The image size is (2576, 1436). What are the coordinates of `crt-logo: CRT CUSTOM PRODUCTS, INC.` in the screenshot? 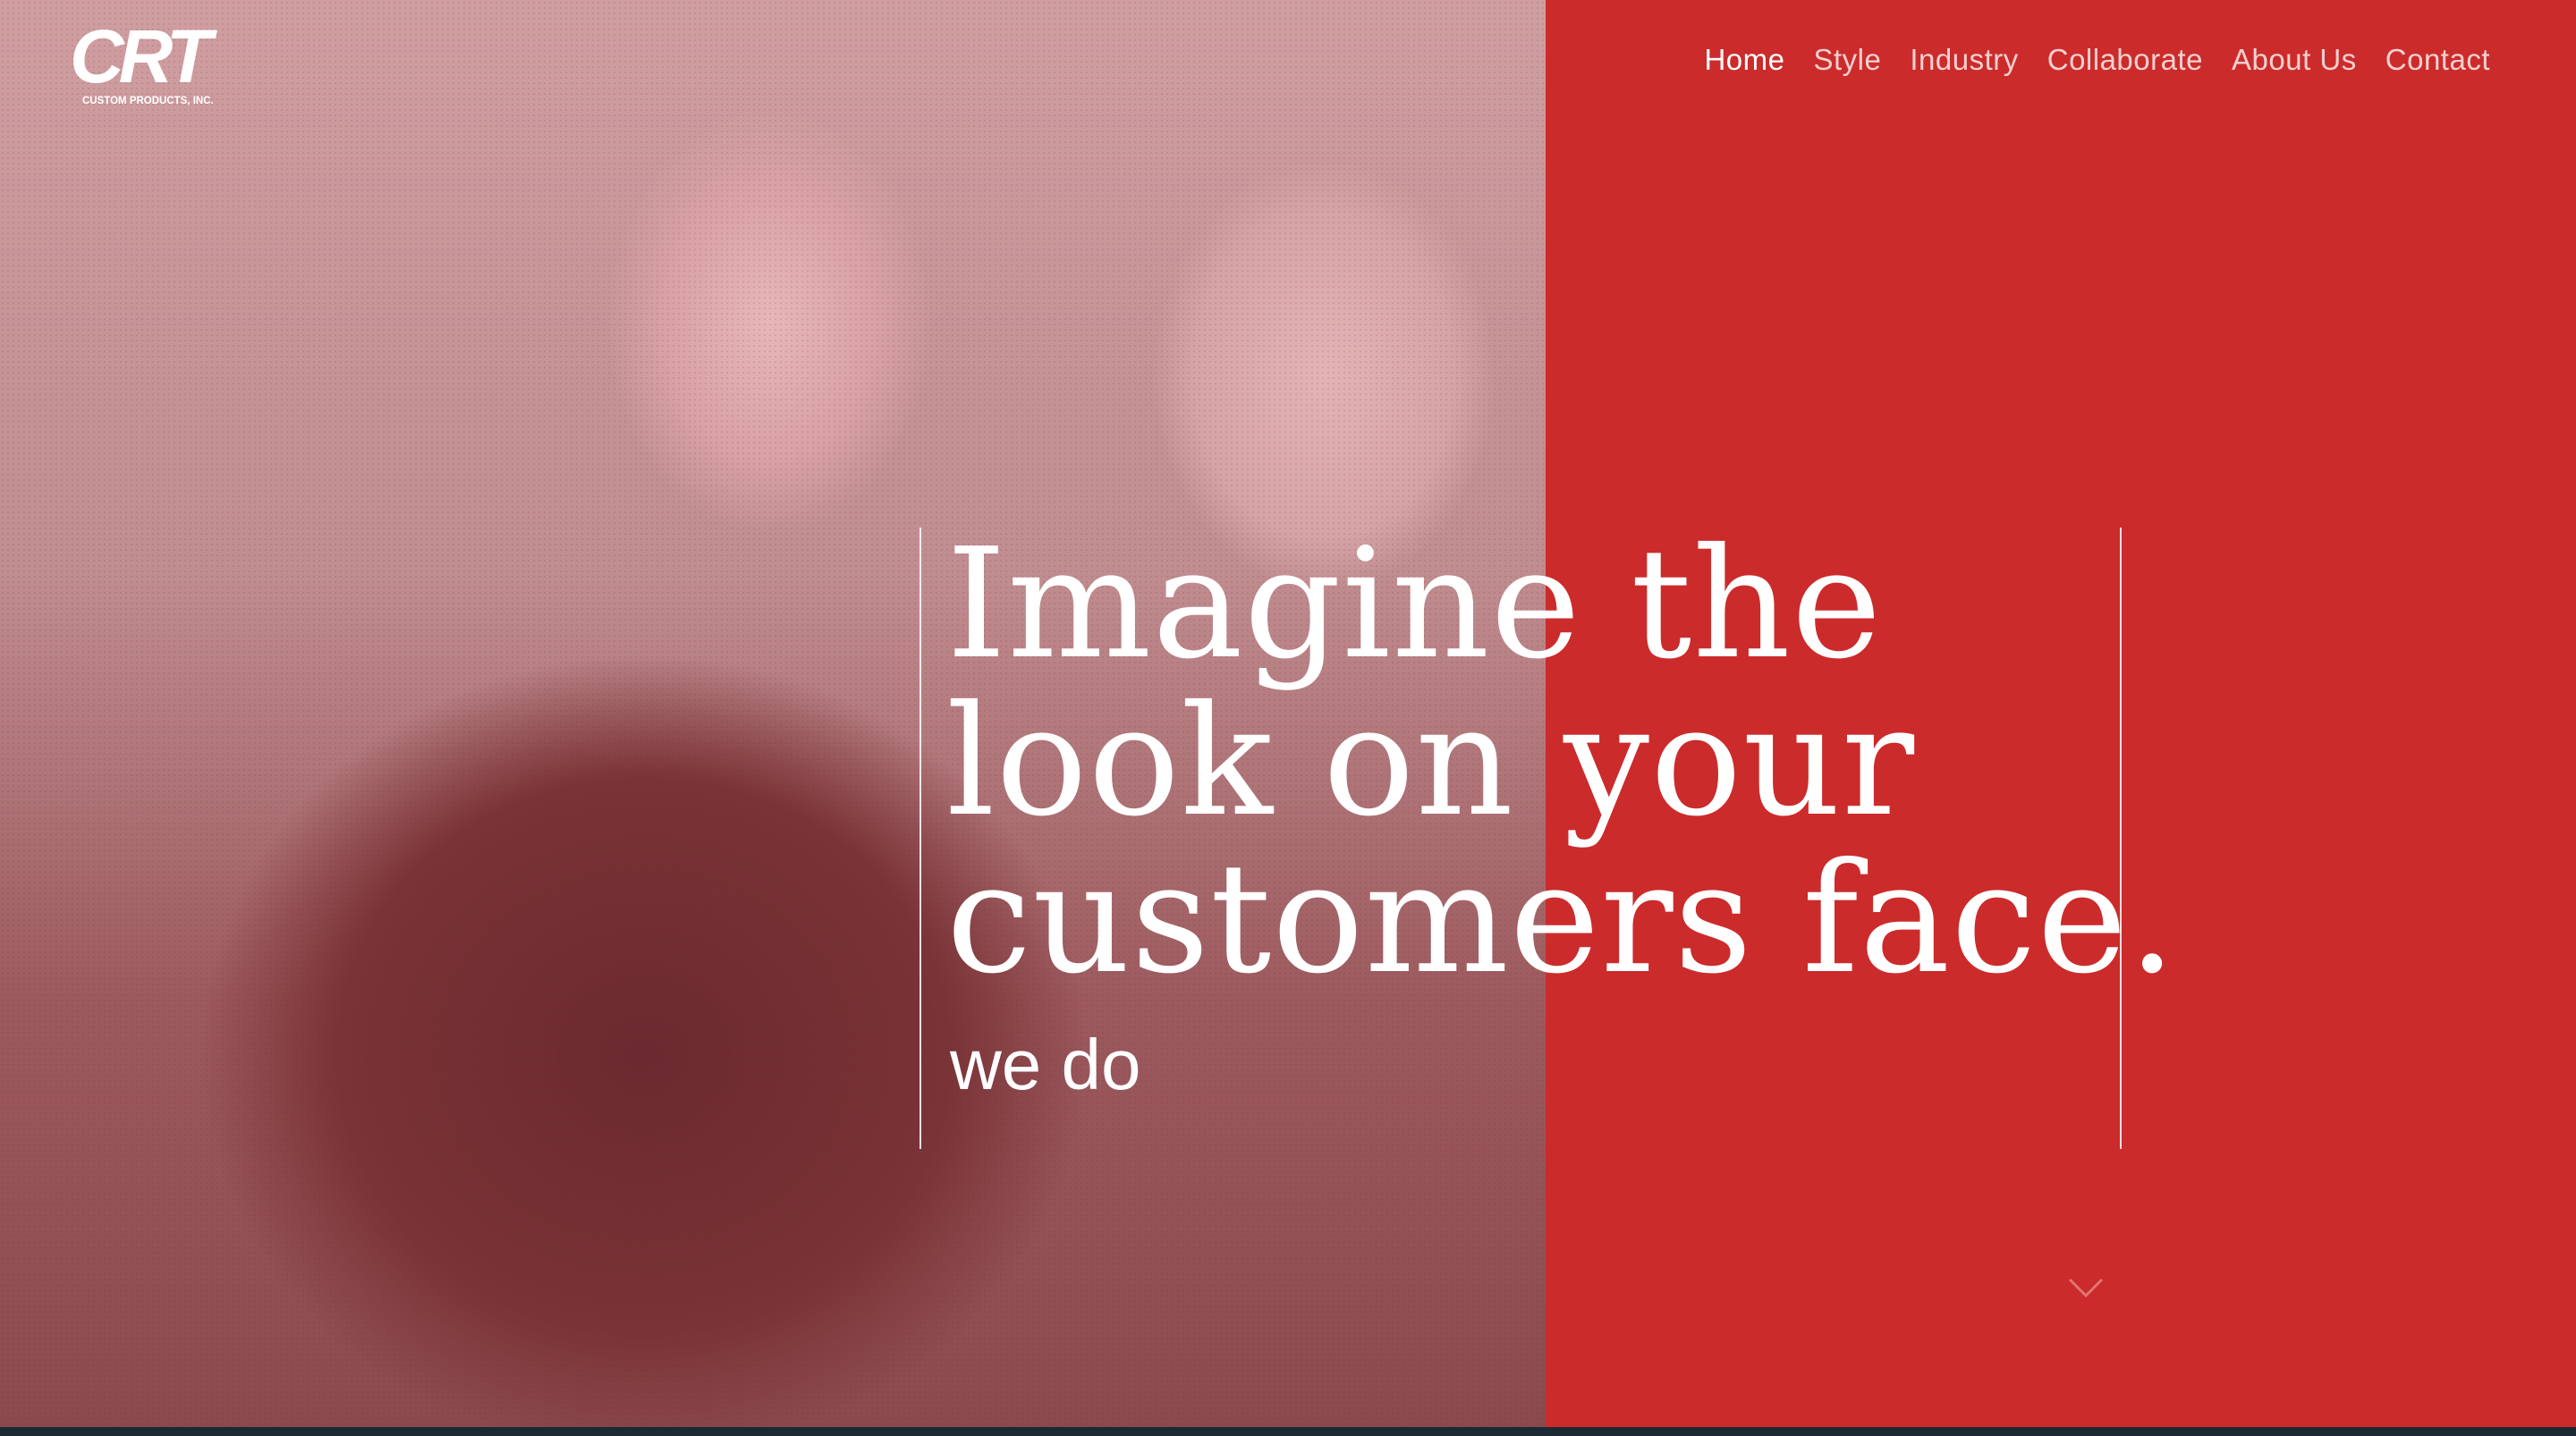 It's located at (147, 60).